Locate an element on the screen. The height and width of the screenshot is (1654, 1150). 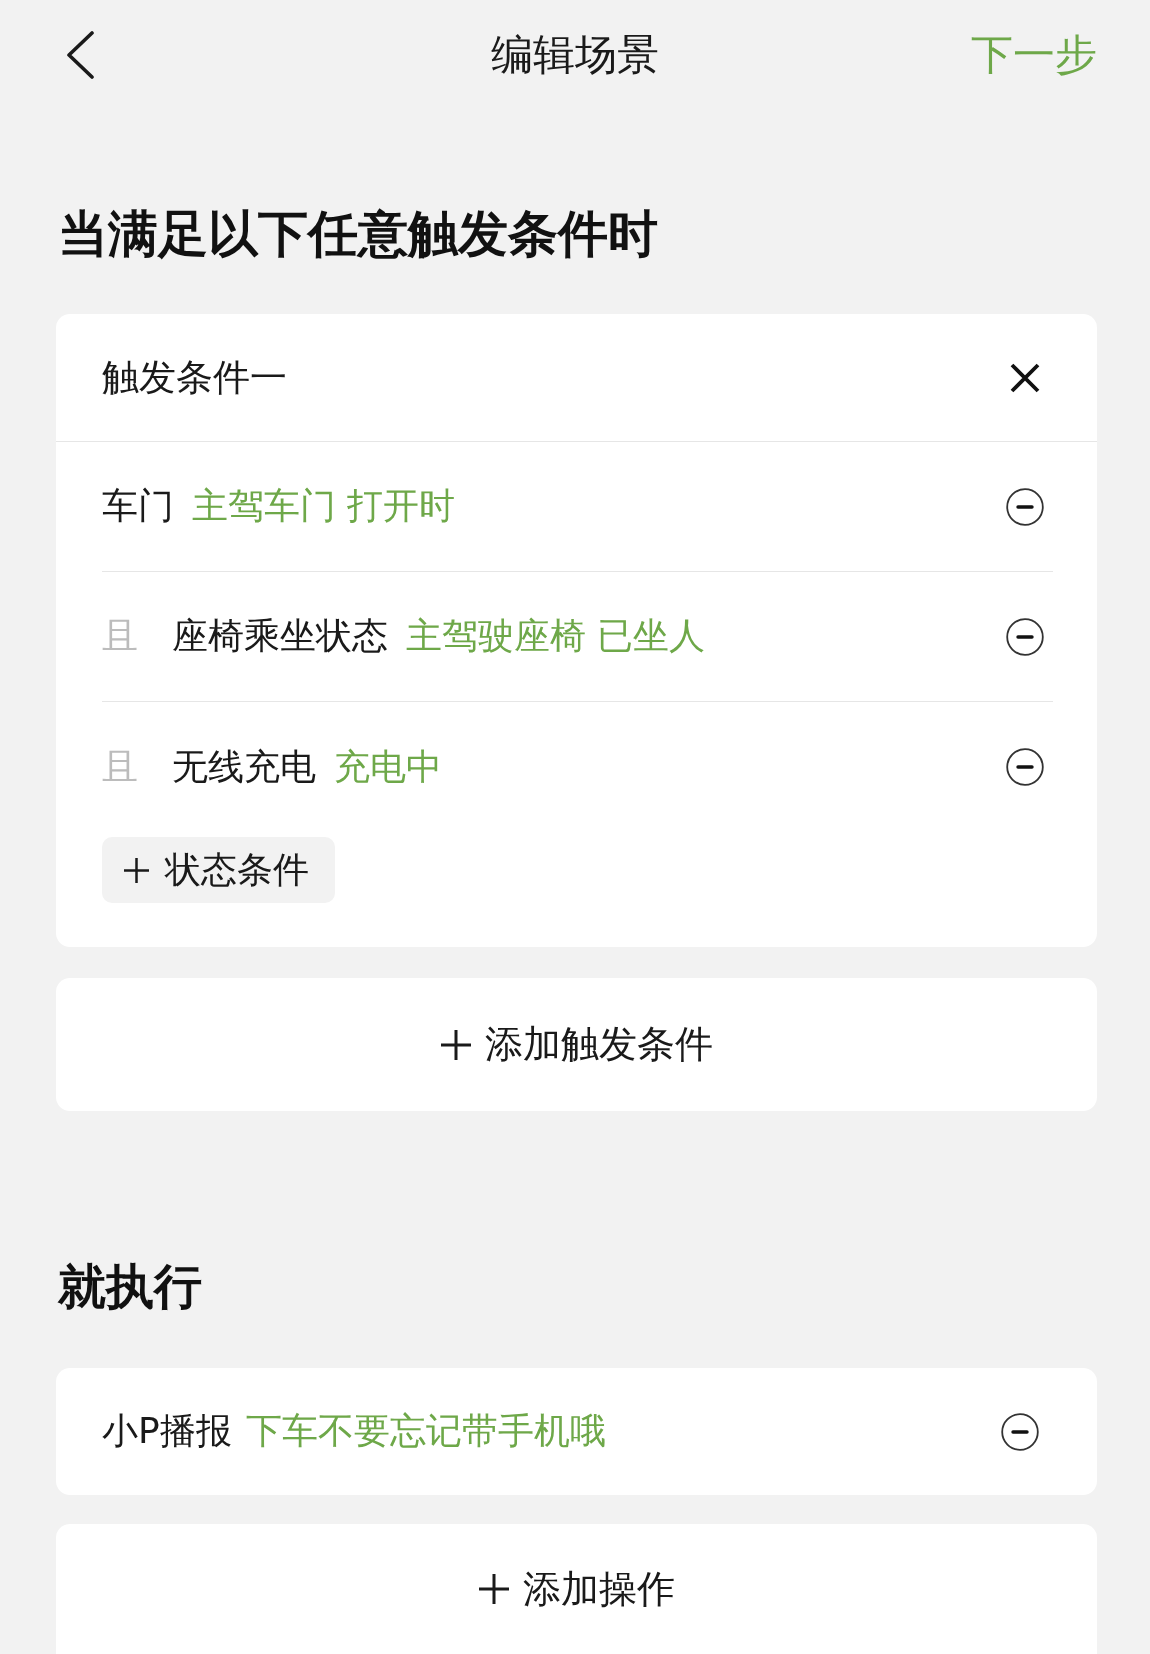
condition-value: 充电中 is located at coordinates (388, 767).